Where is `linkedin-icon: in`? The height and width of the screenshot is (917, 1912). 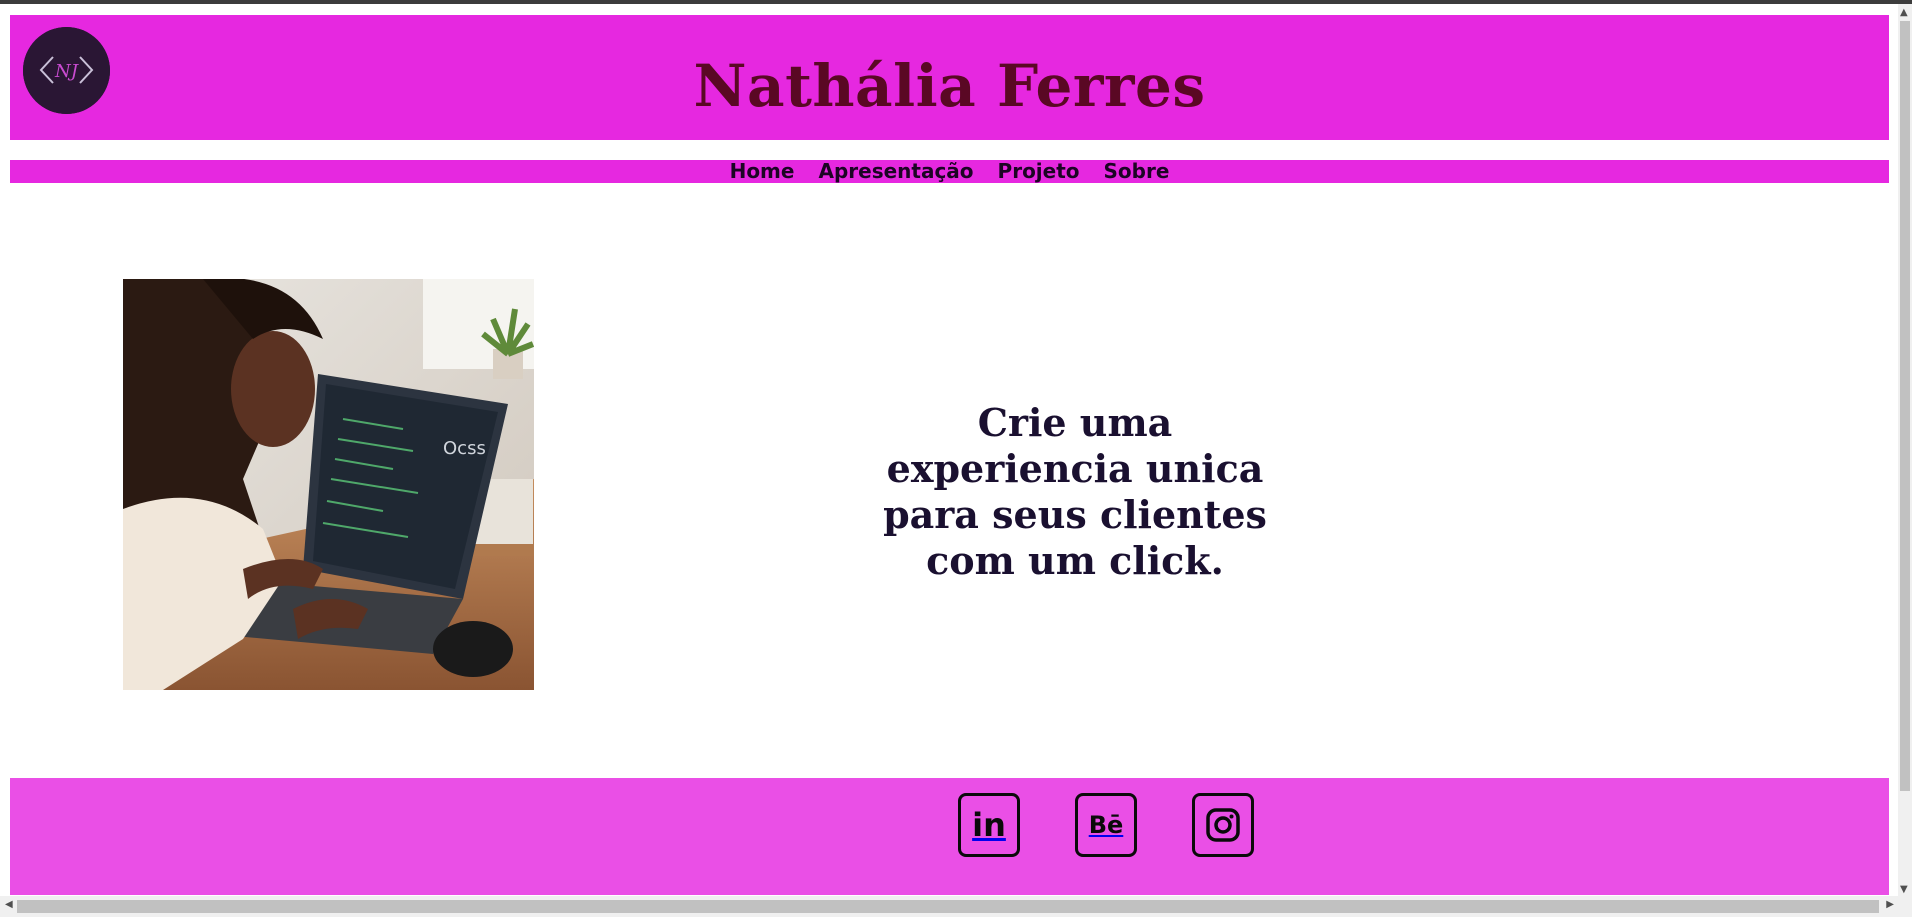 linkedin-icon: in is located at coordinates (989, 825).